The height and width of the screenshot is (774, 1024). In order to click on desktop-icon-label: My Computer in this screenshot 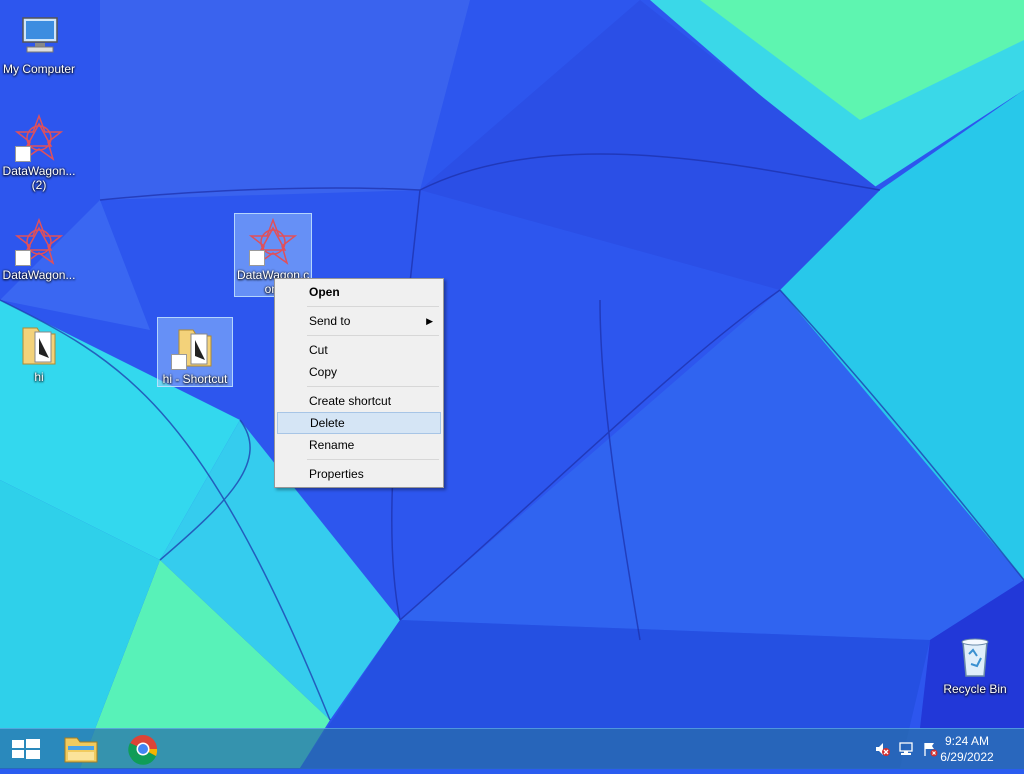, I will do `click(39, 69)`.